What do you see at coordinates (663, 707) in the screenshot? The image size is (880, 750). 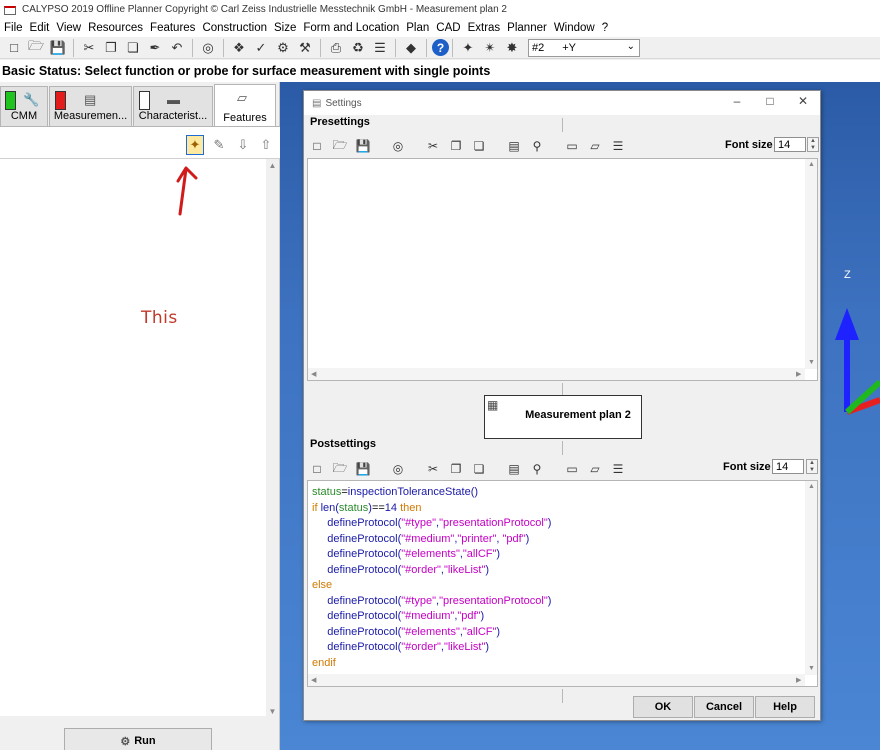 I see `ok-button: OK` at bounding box center [663, 707].